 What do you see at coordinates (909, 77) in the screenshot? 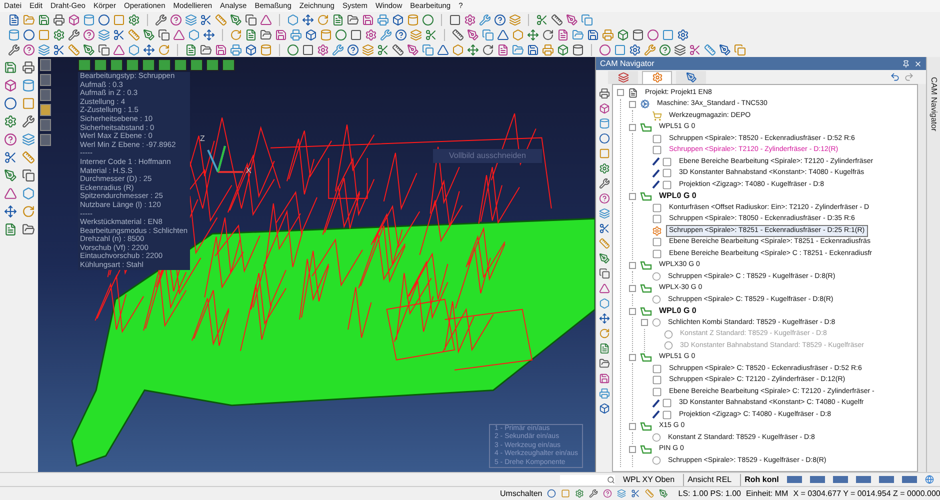
I see `redo-icon` at bounding box center [909, 77].